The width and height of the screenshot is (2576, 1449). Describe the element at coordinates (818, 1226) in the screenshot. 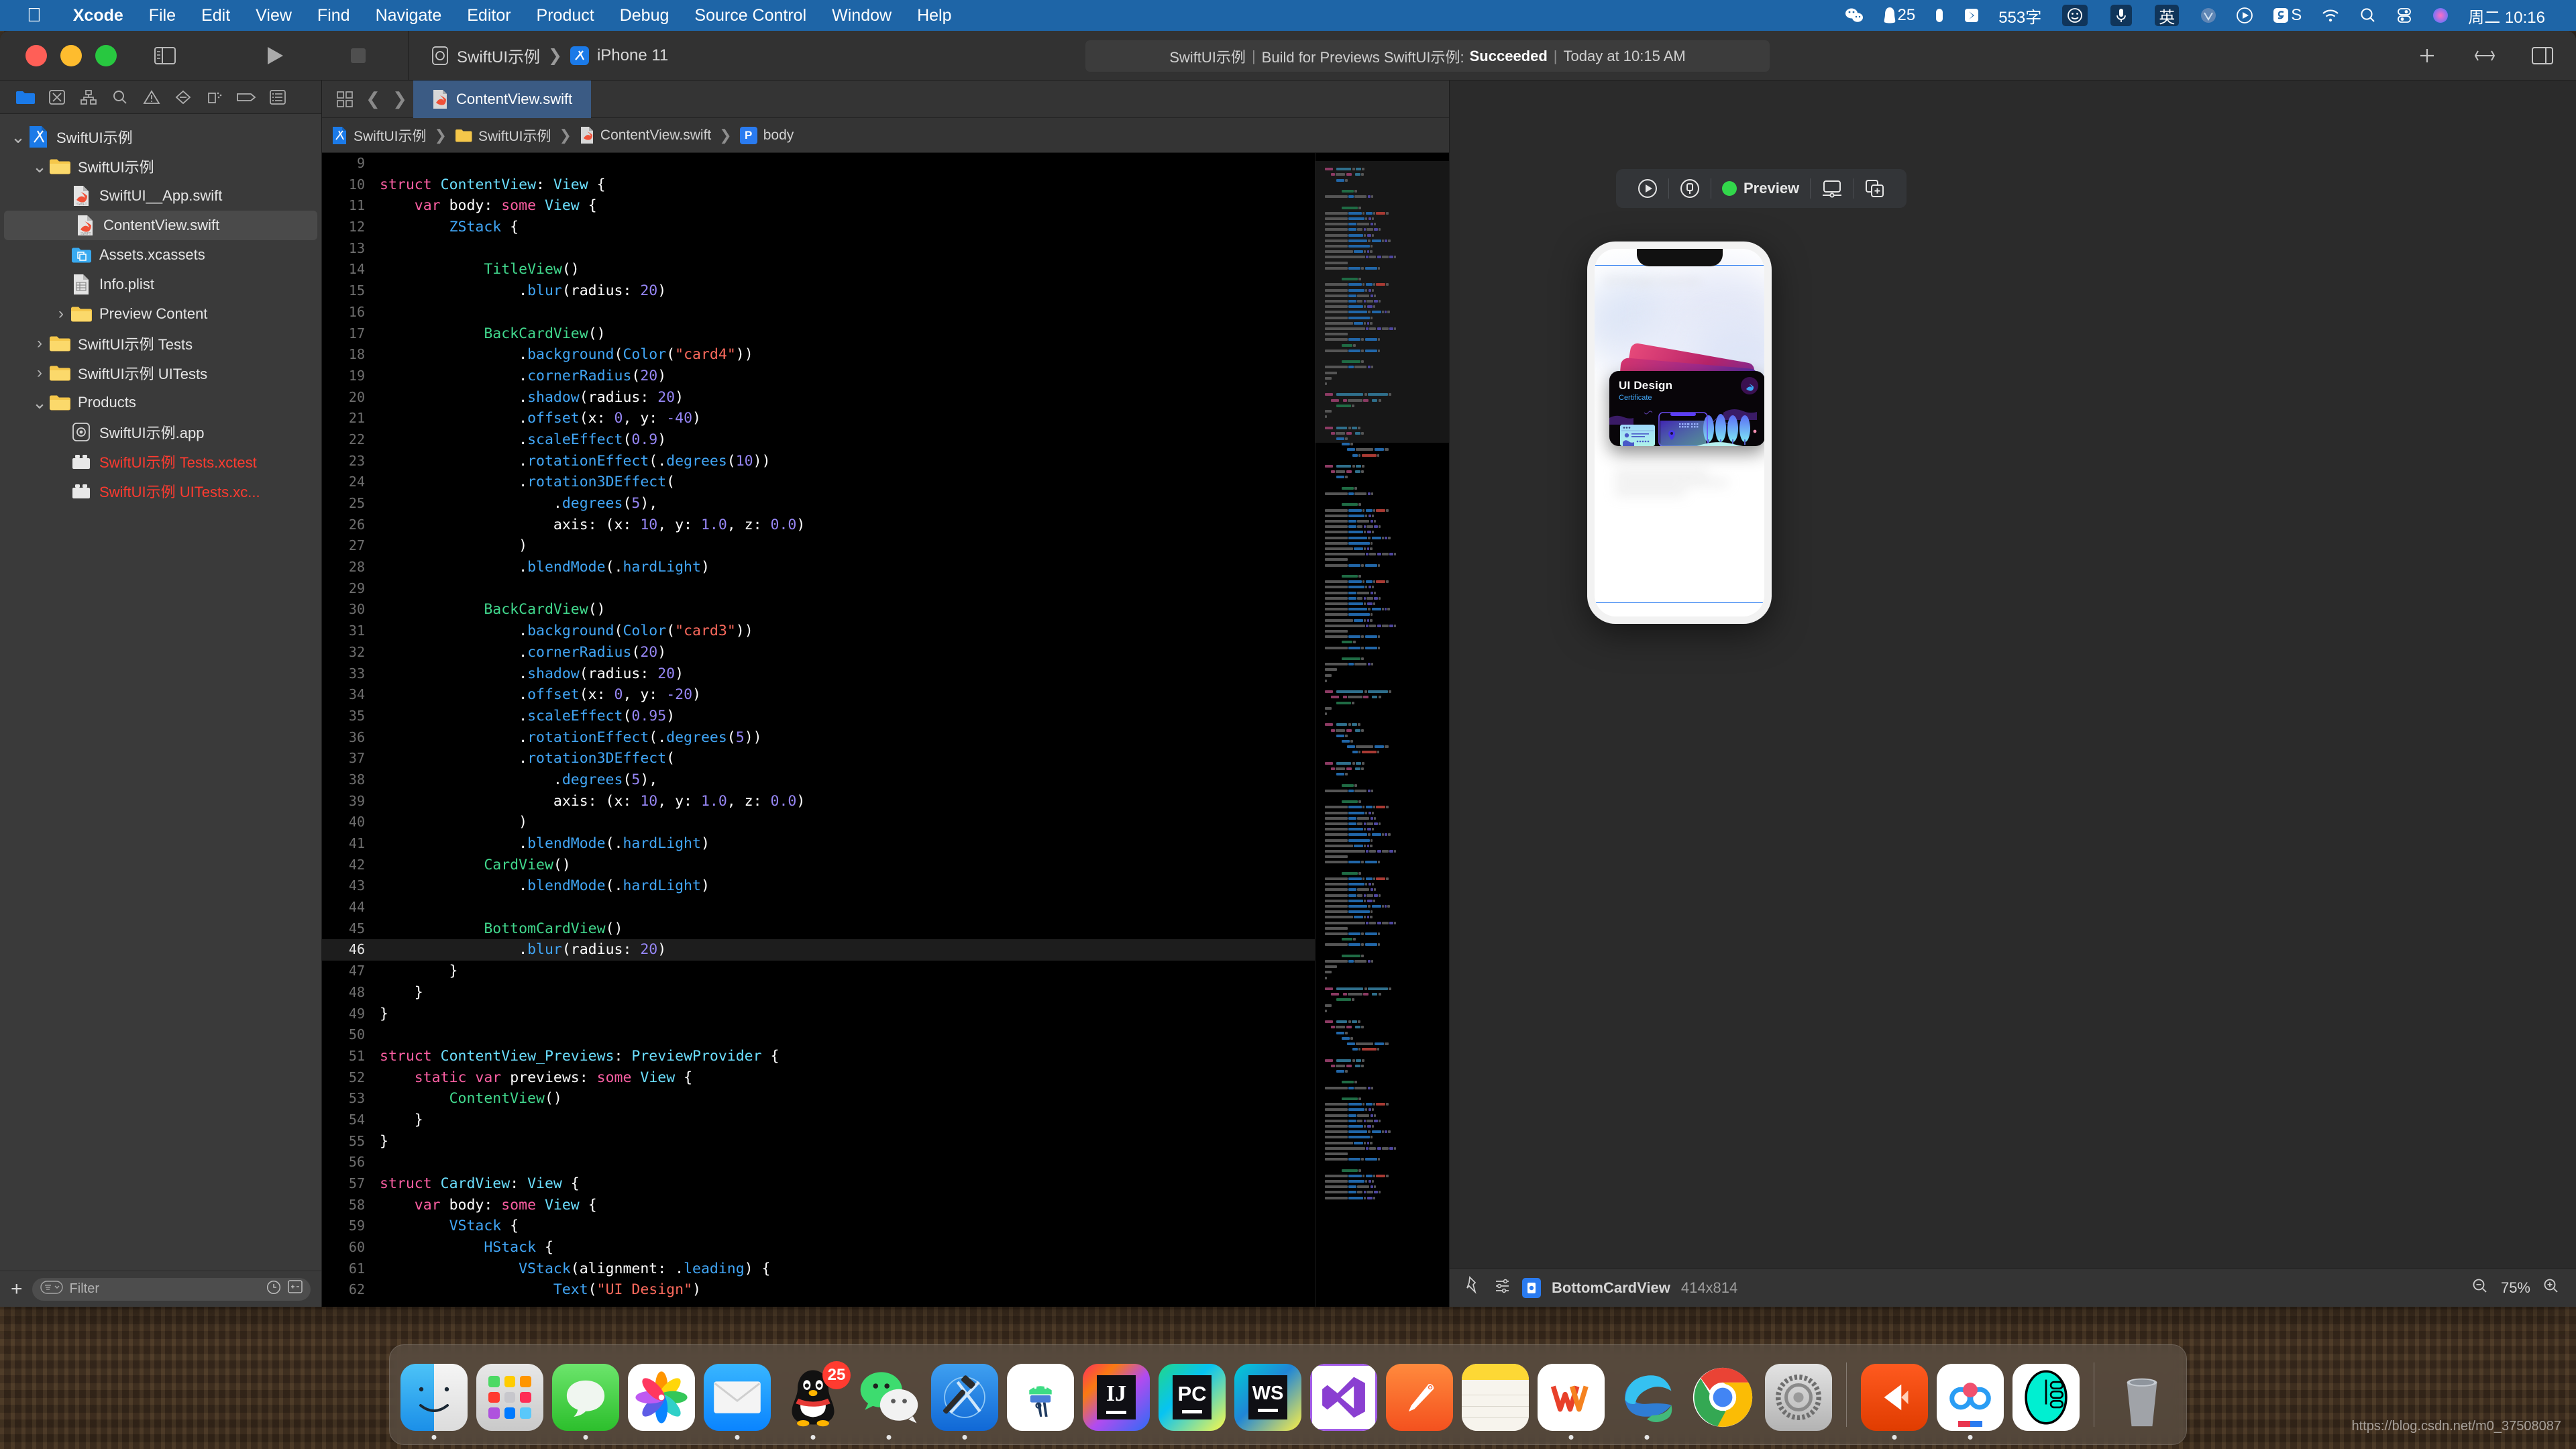

I see `code-line-59: 59 VStack {` at that location.